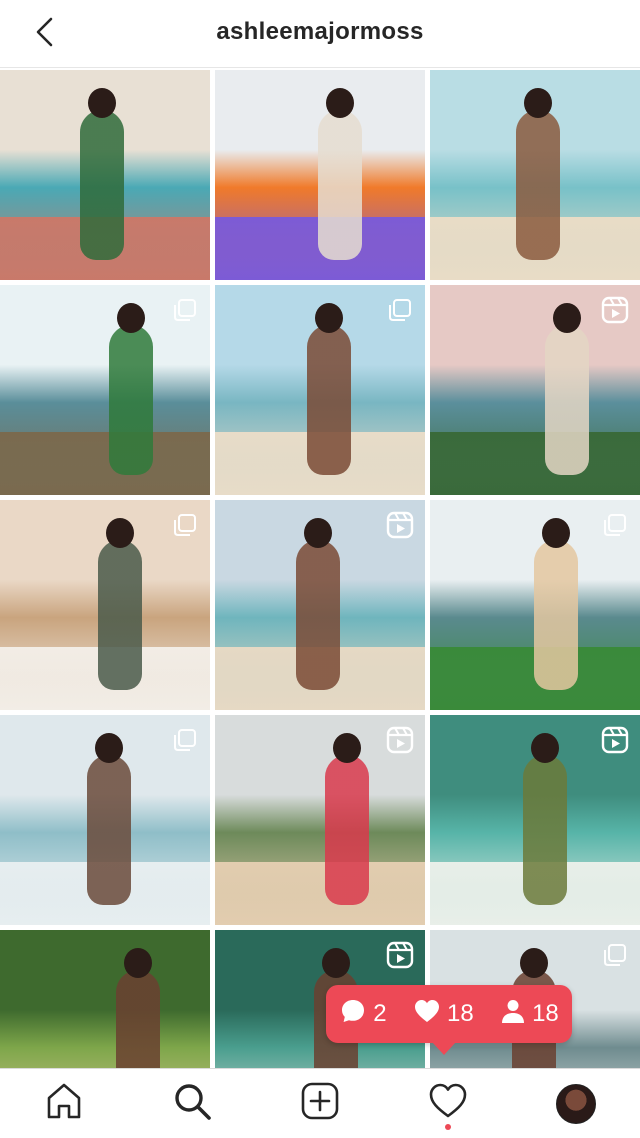 Image resolution: width=640 pixels, height=1138 pixels. What do you see at coordinates (427, 1014) in the screenshot?
I see `heart-icon` at bounding box center [427, 1014].